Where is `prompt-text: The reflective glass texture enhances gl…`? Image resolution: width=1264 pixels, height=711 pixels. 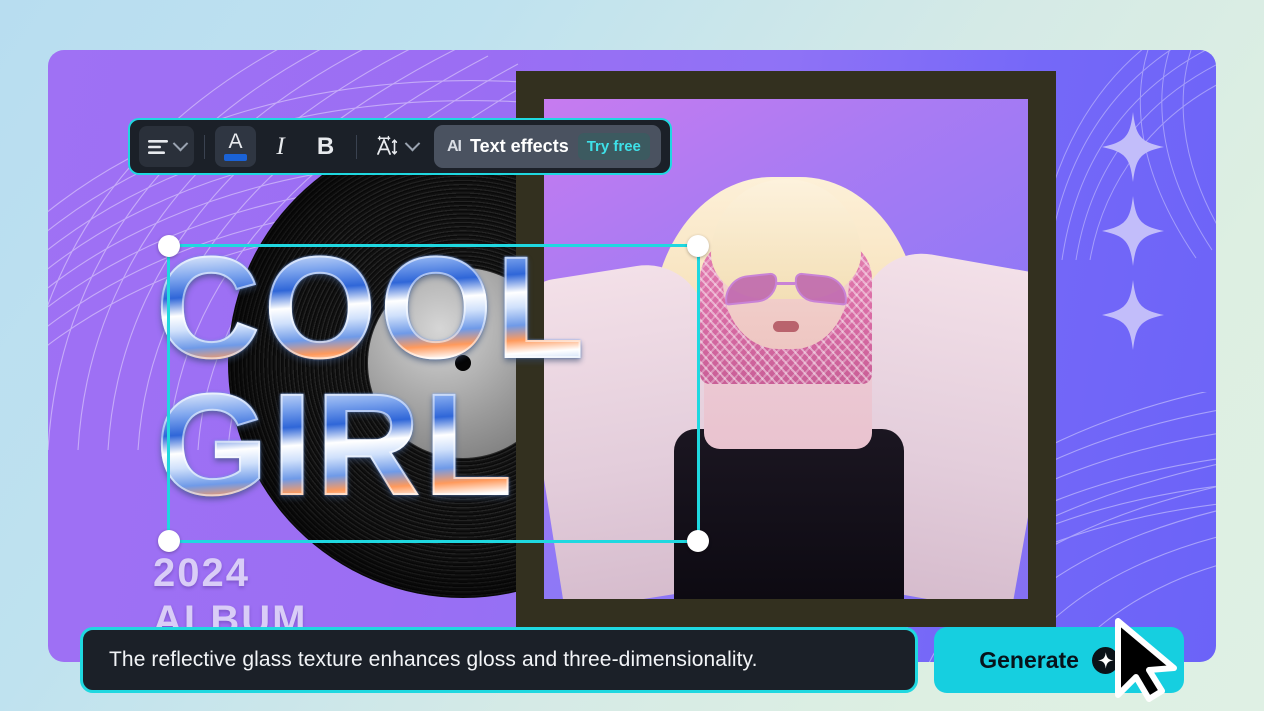
prompt-text: The reflective glass texture enhances gl… is located at coordinates (433, 660).